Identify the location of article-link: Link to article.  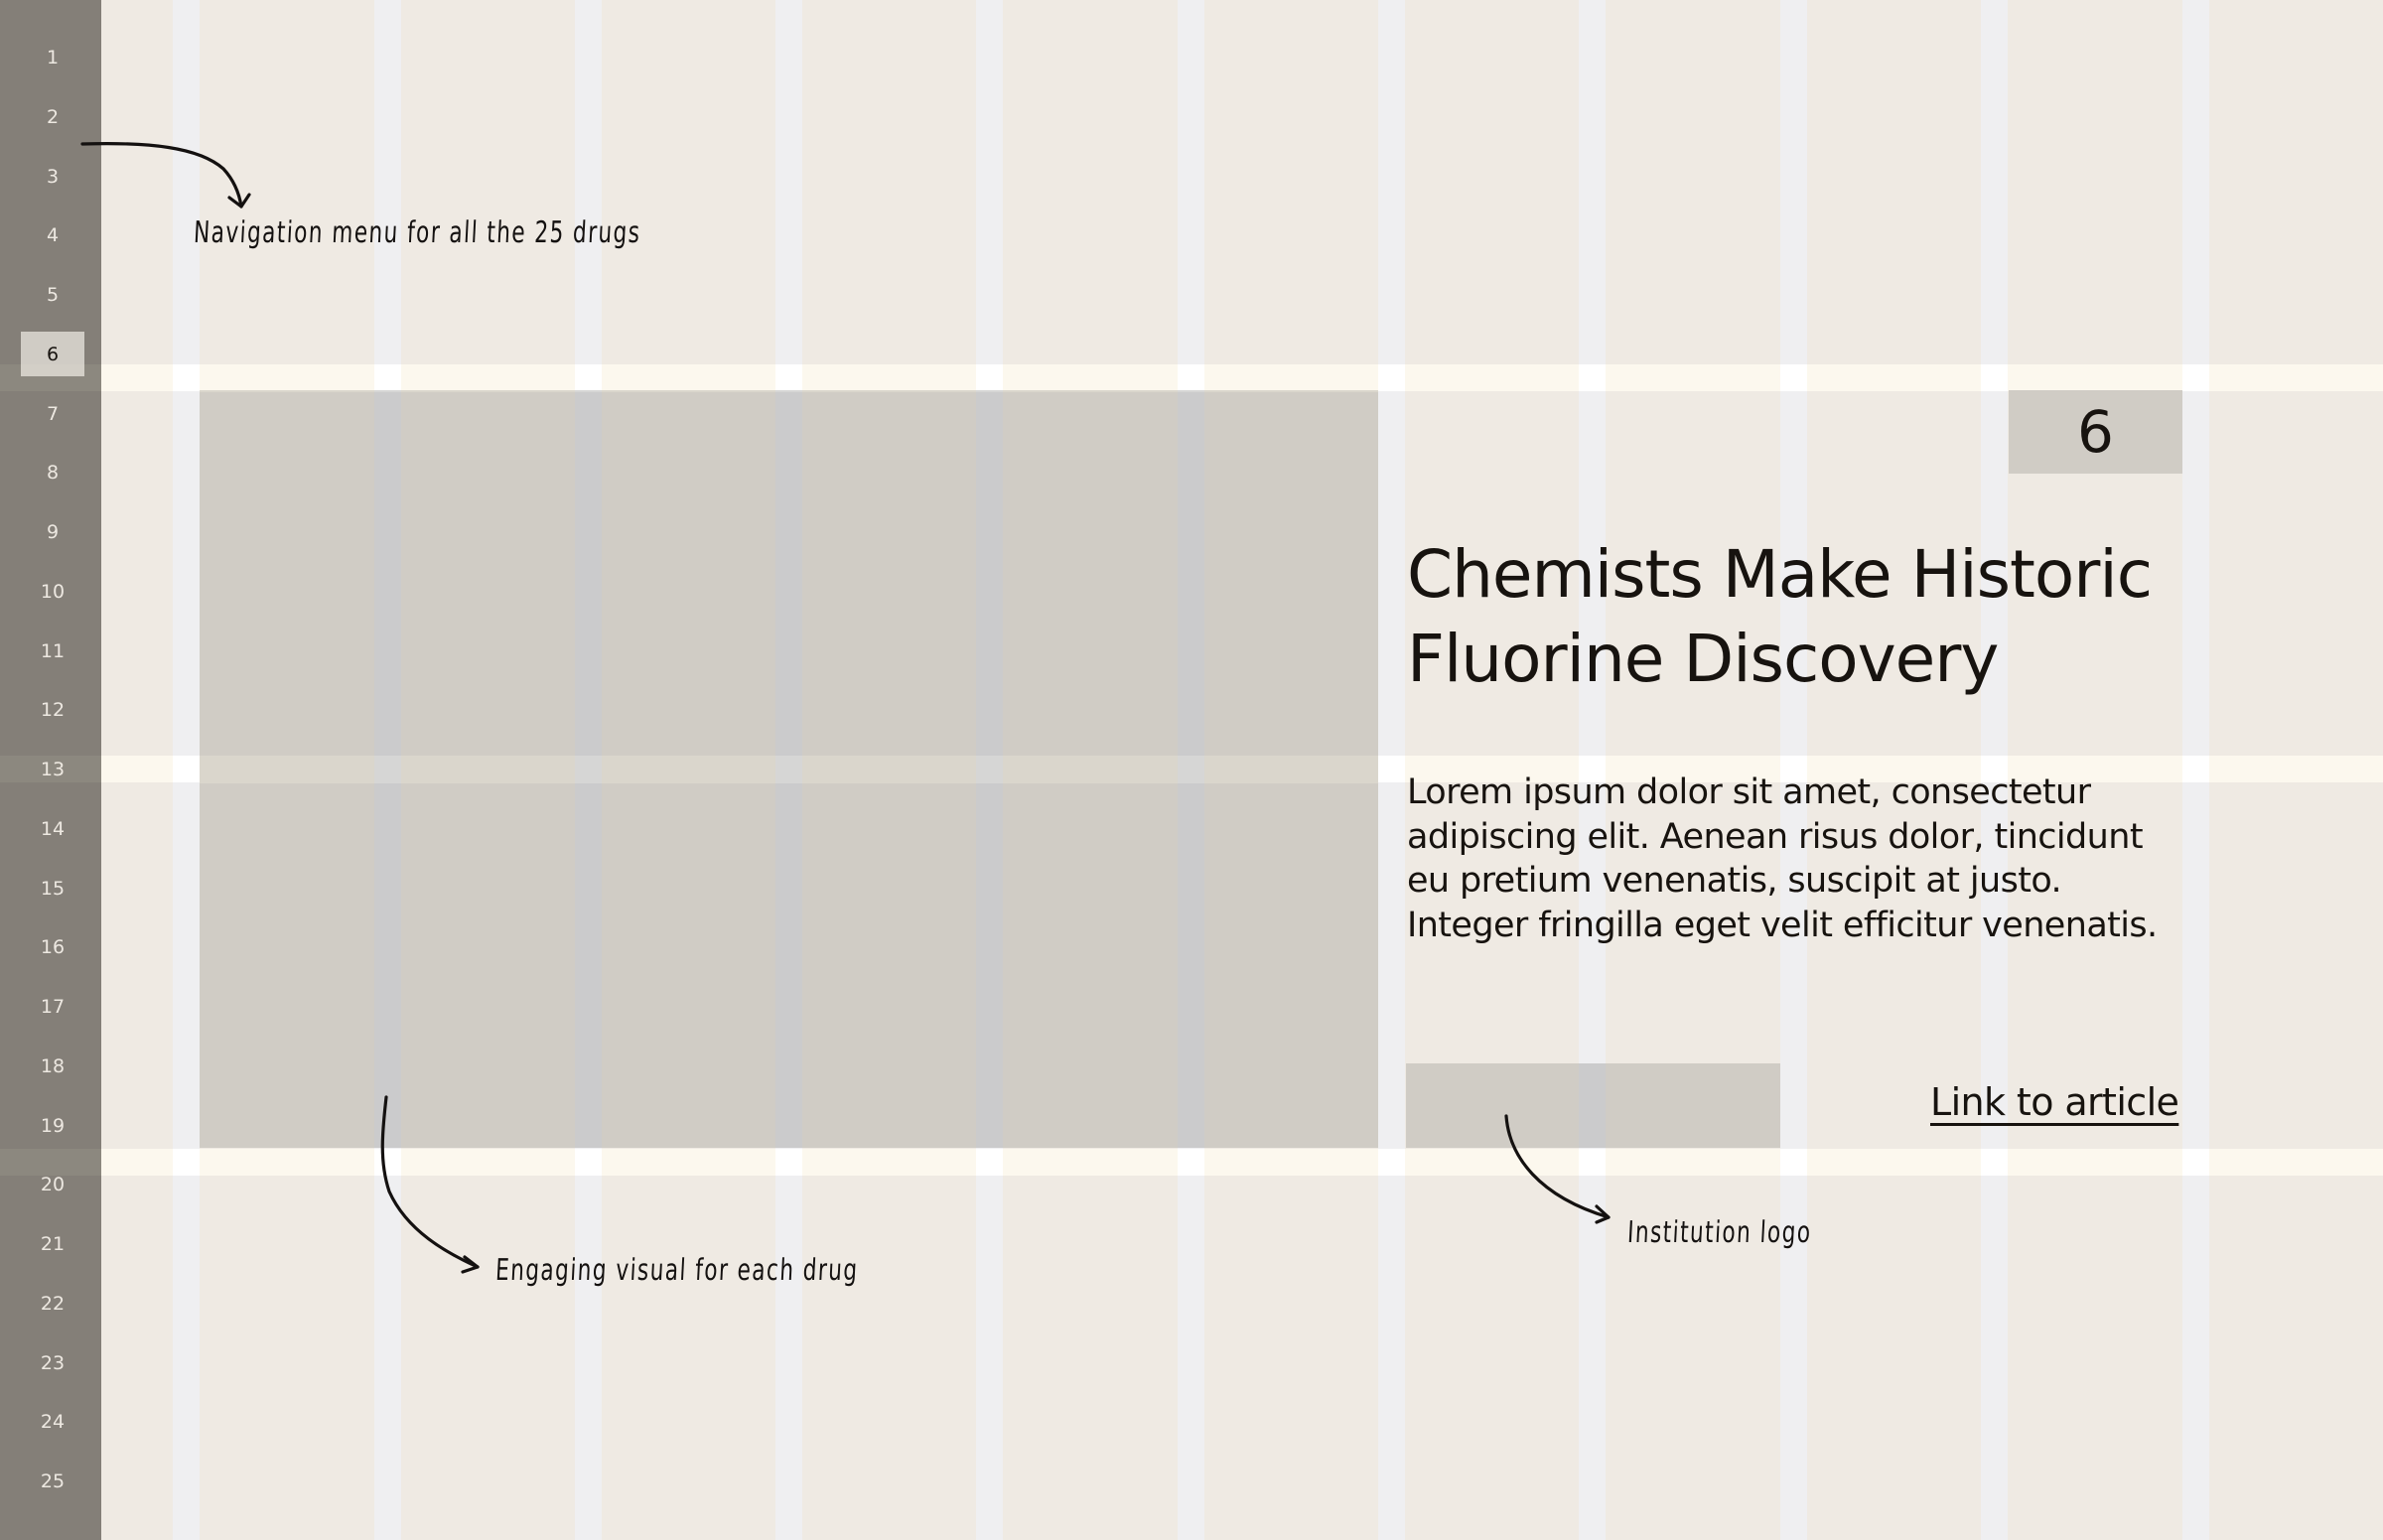
(2054, 1102).